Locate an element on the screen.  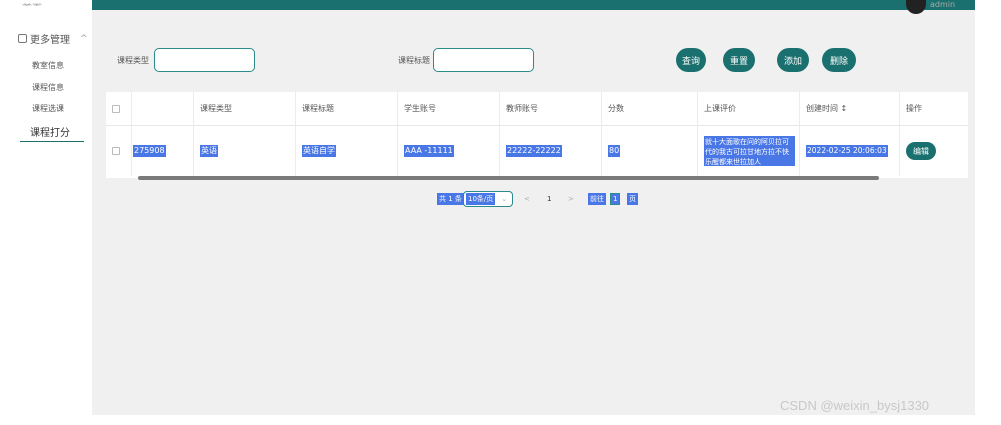
select-all-cell is located at coordinates (119, 108).